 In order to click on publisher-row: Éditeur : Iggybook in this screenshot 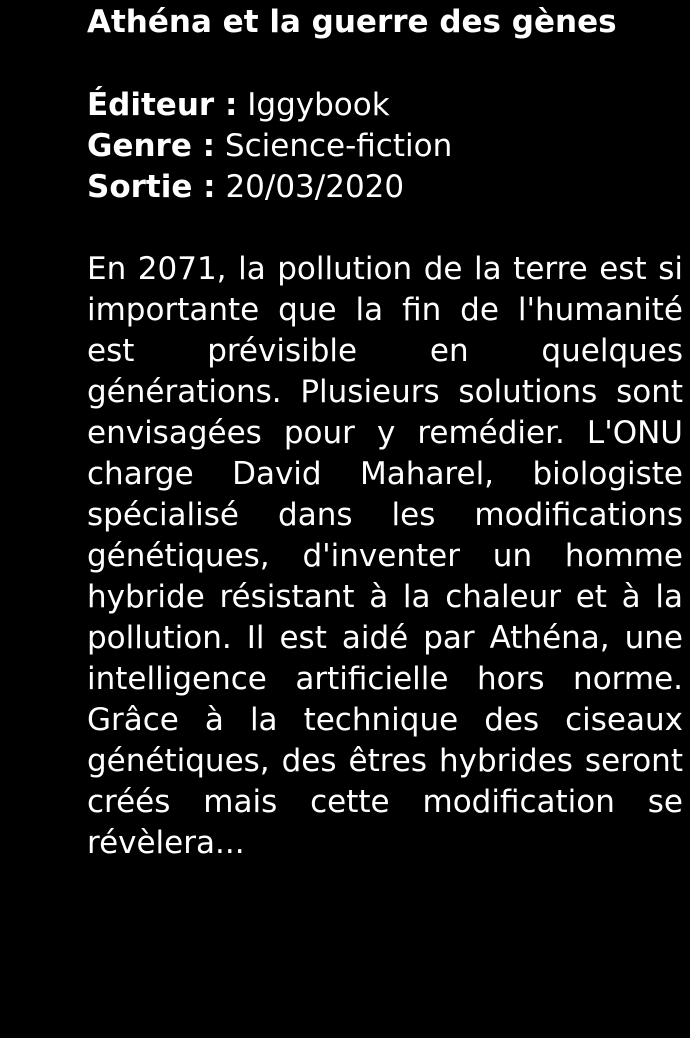, I will do `click(385, 105)`.